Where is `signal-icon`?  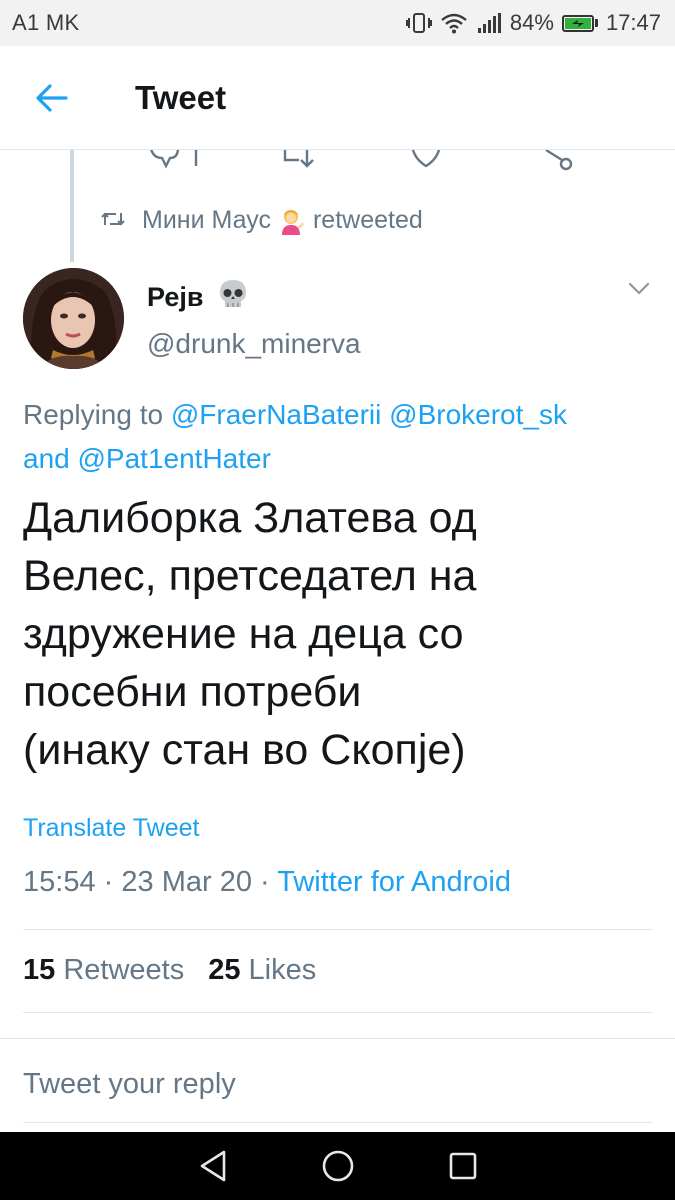 signal-icon is located at coordinates (489, 23).